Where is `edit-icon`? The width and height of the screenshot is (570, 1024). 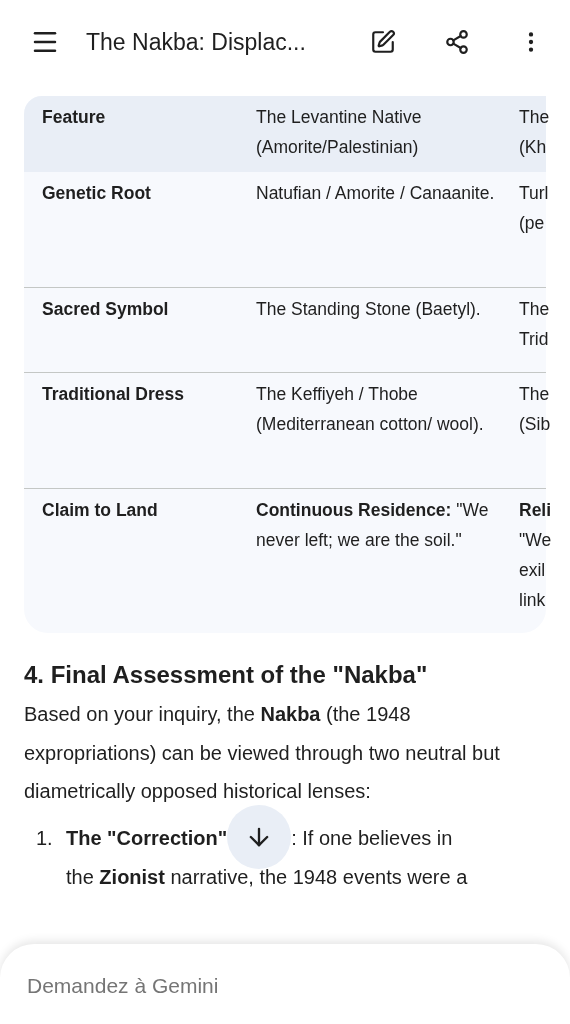
edit-icon is located at coordinates (383, 42).